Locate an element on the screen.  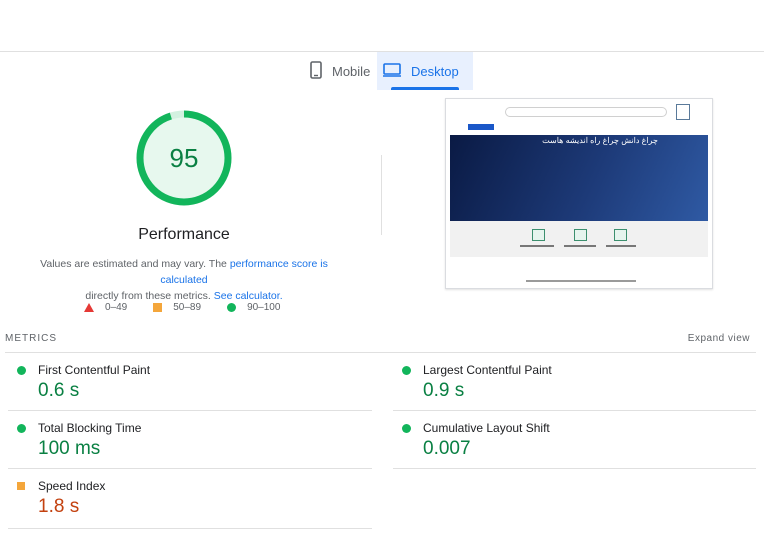
metric-value: 100 ms is located at coordinates (69, 448).